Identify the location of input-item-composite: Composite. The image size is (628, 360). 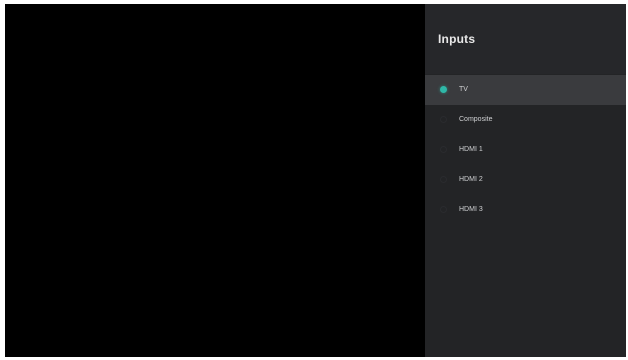
(525, 120).